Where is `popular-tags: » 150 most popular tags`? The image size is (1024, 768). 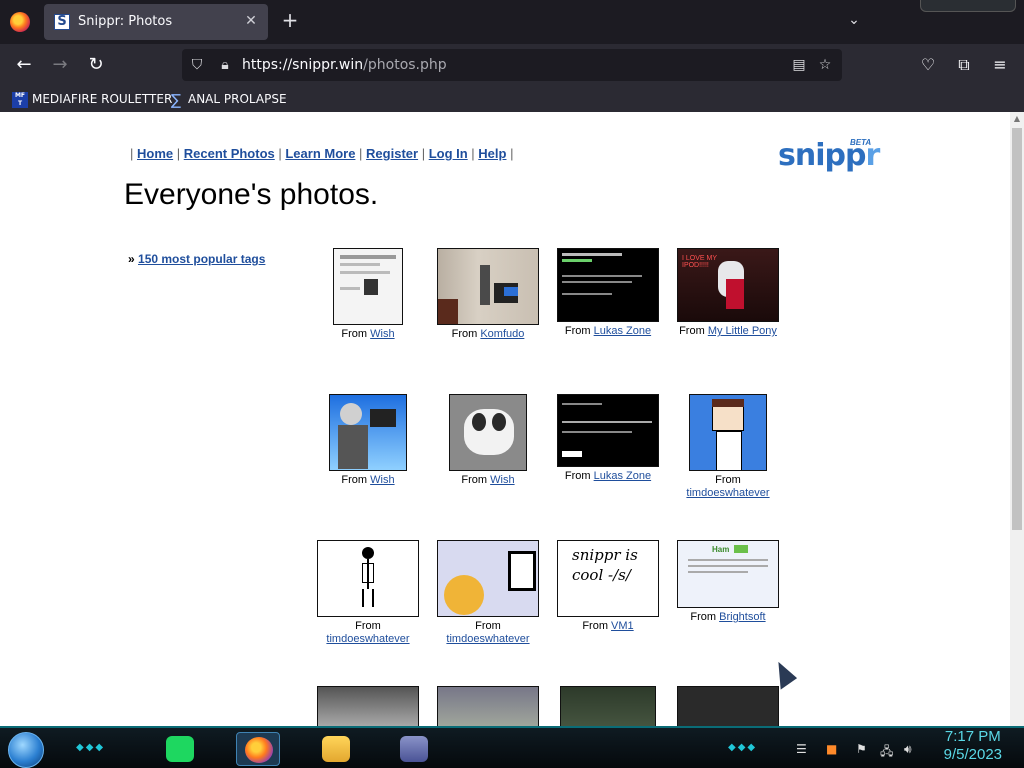 popular-tags: » 150 most popular tags is located at coordinates (197, 259).